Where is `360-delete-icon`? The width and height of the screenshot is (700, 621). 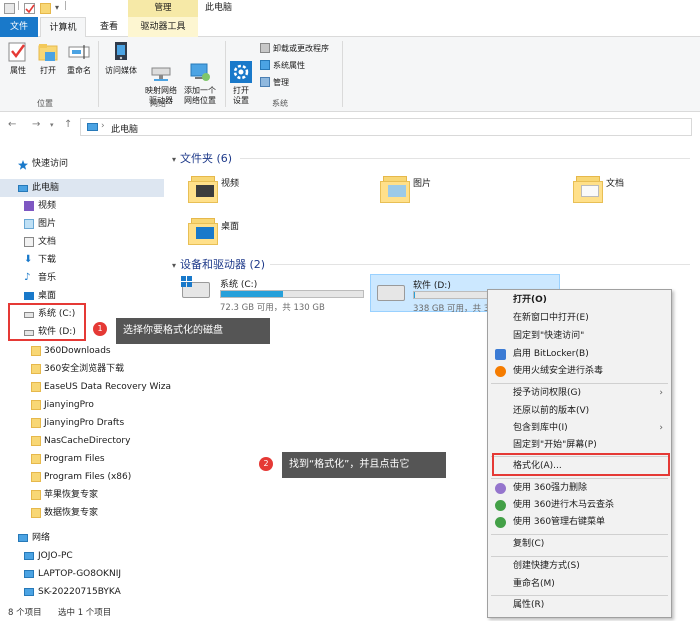
360-delete-icon is located at coordinates (500, 488).